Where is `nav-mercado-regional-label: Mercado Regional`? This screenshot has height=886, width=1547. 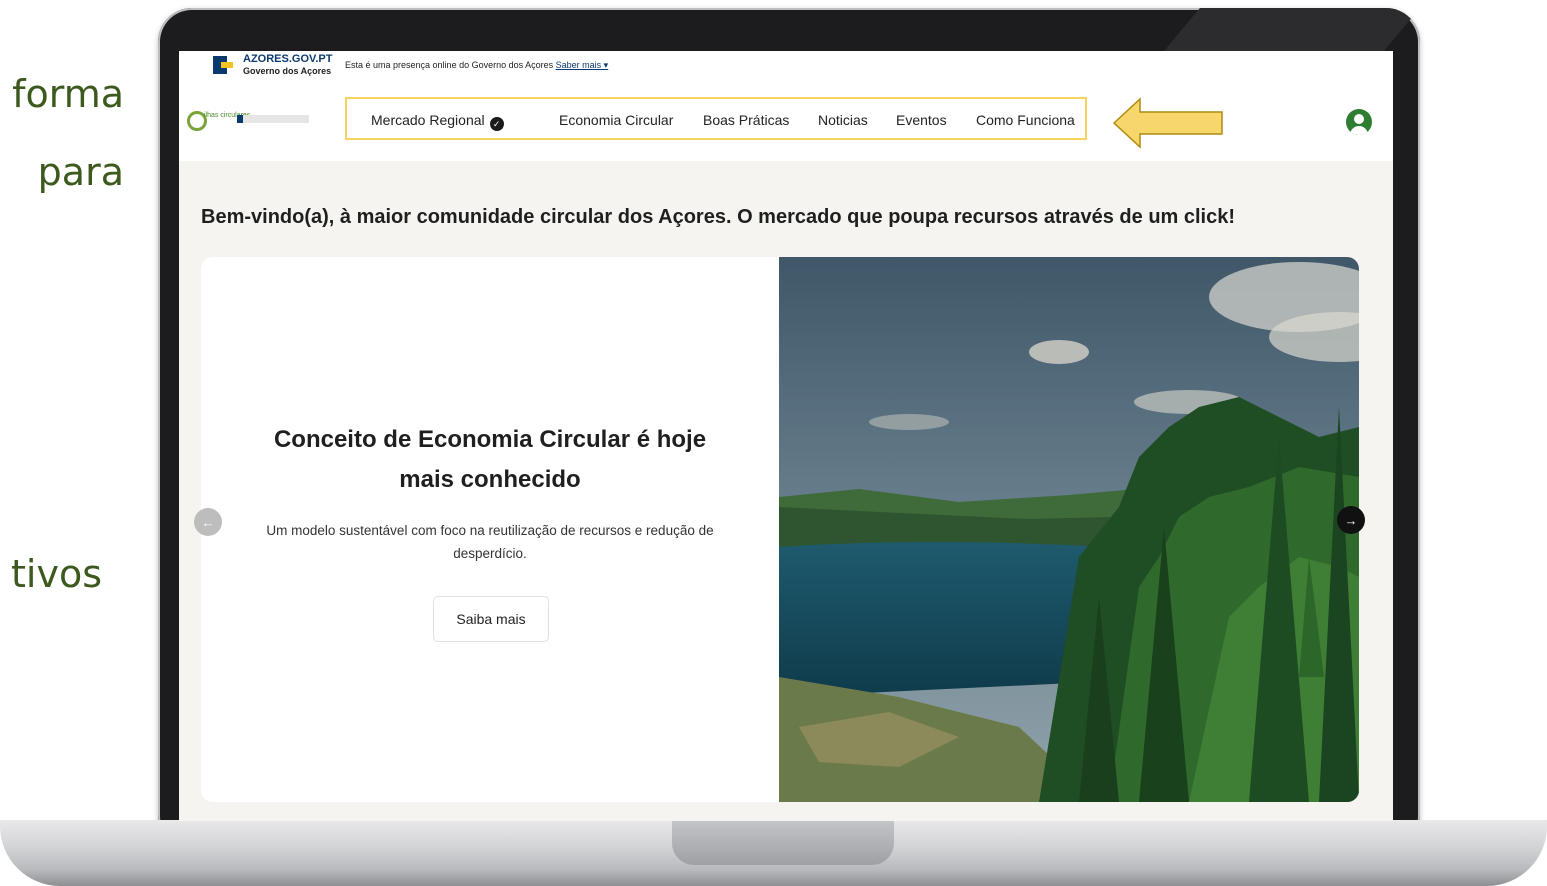 nav-mercado-regional-label: Mercado Regional is located at coordinates (428, 120).